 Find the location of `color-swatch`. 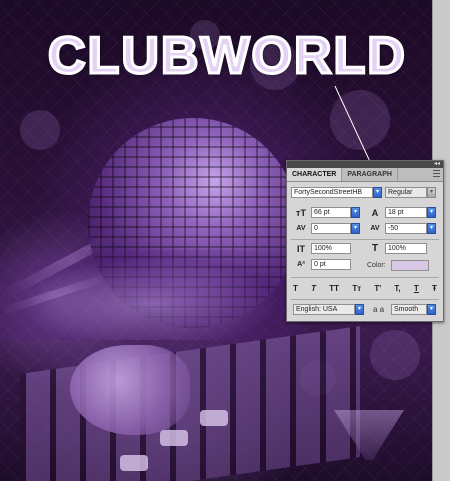

color-swatch is located at coordinates (410, 265).